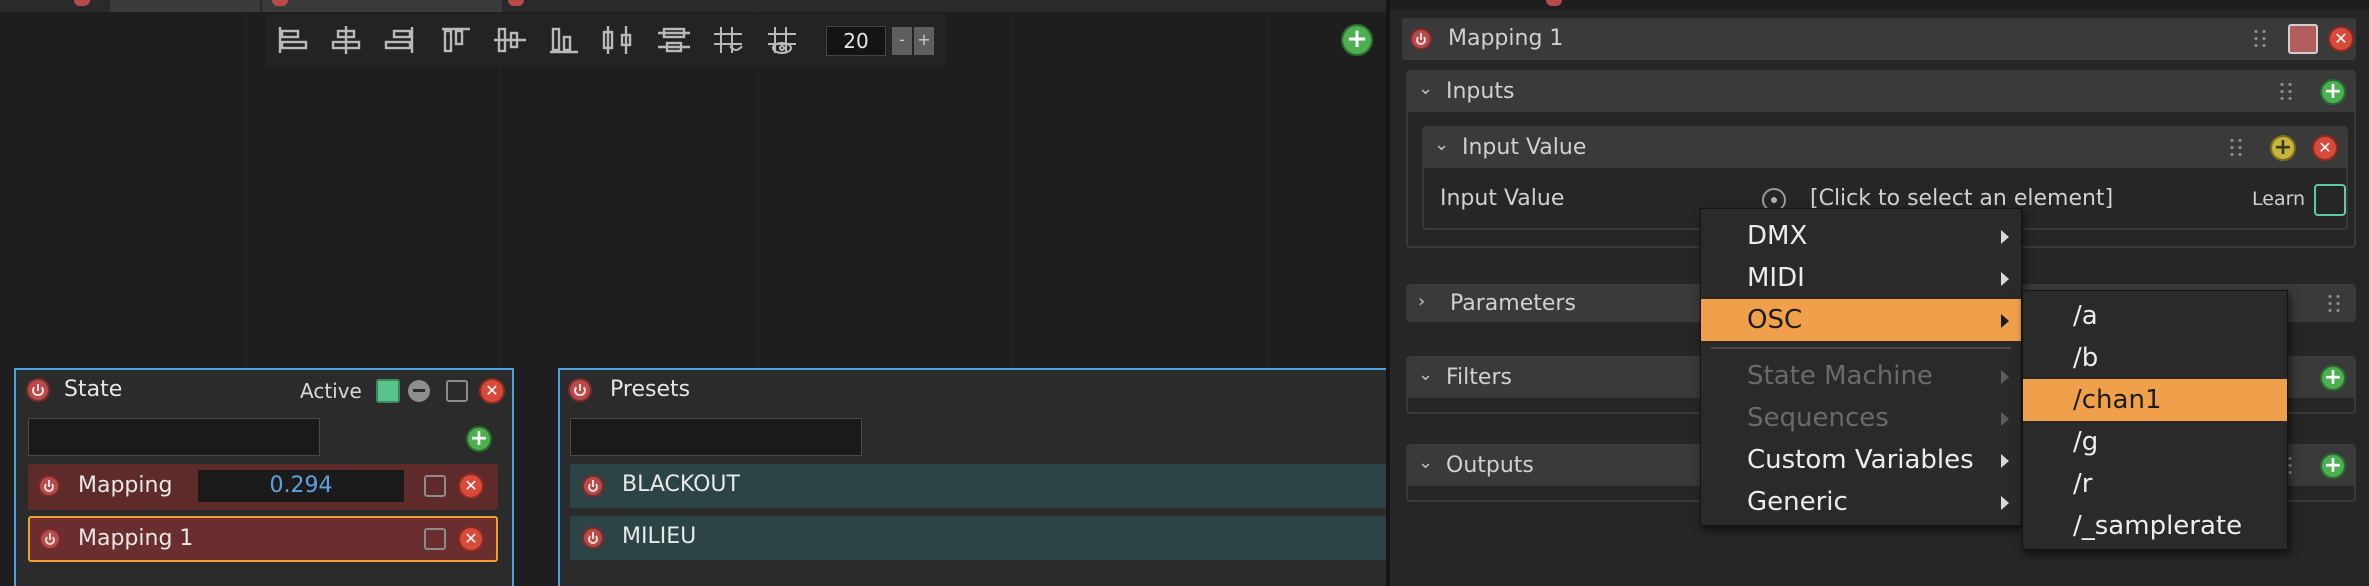  Describe the element at coordinates (2155, 358) in the screenshot. I see `osc-item-b: /b` at that location.